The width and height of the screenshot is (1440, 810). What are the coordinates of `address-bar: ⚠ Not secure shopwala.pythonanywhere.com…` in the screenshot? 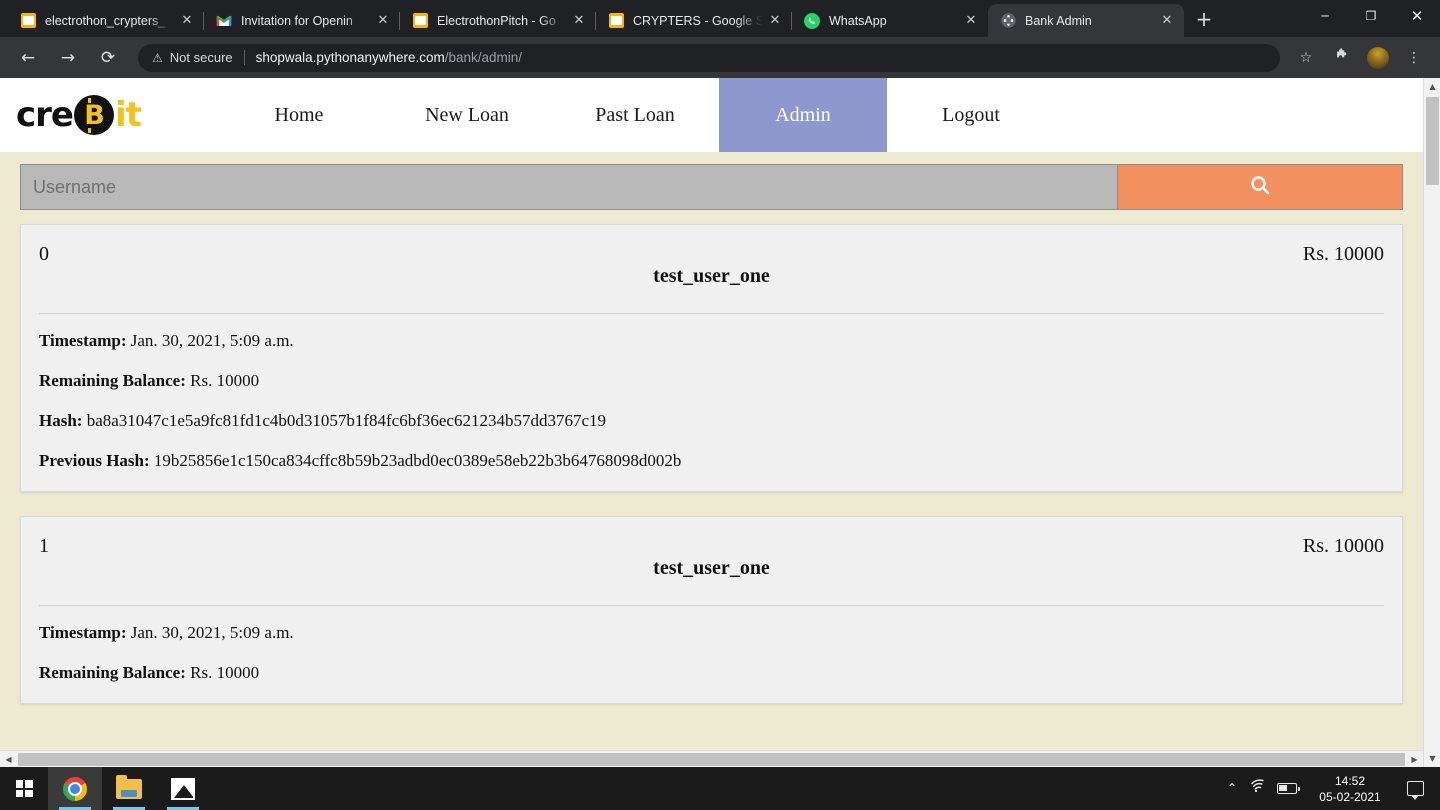 It's located at (709, 57).